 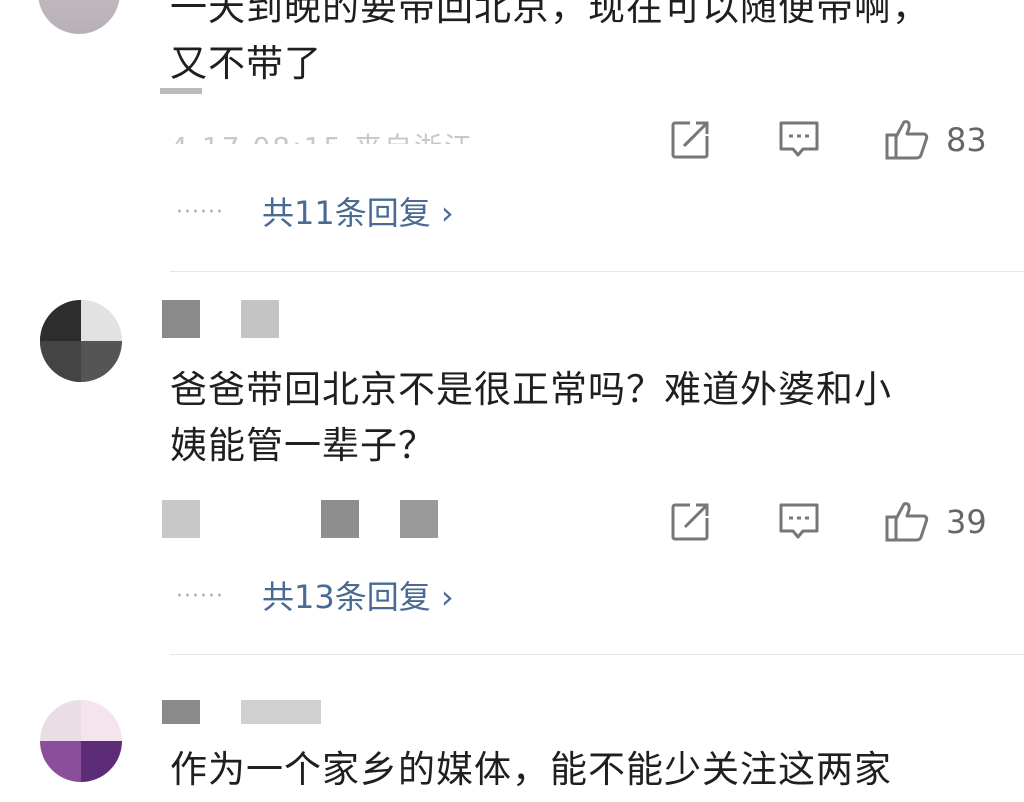 I want to click on like-count: 83, so click(x=966, y=140).